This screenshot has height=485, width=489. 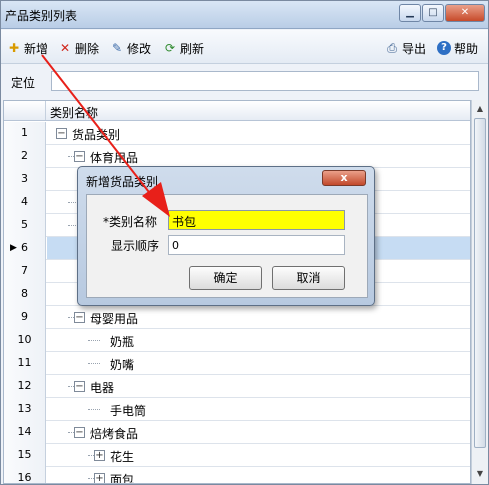 I want to click on refresh-label: 刷新, so click(x=192, y=48).